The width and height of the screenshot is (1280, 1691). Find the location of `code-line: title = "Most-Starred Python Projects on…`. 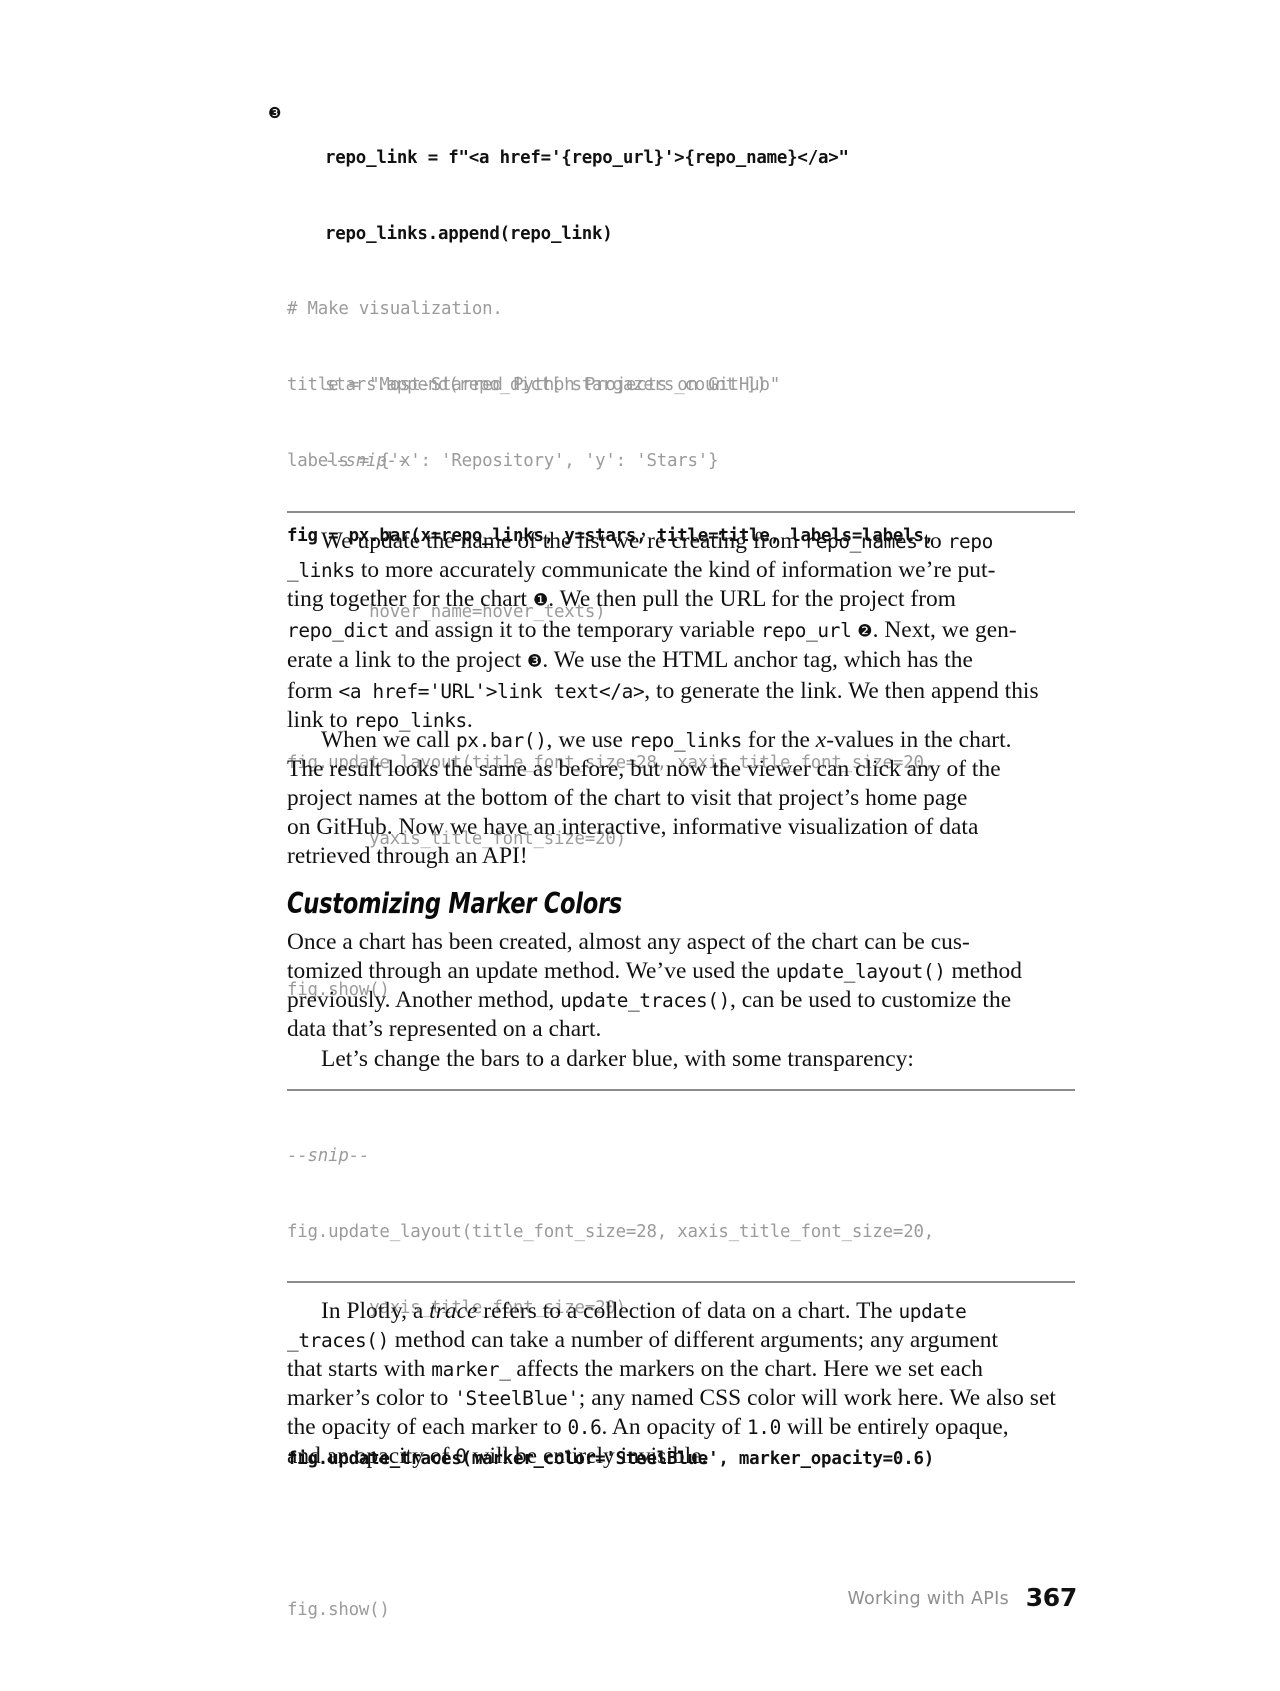

code-line: title = "Most-Starred Python Projects on… is located at coordinates (533, 385).